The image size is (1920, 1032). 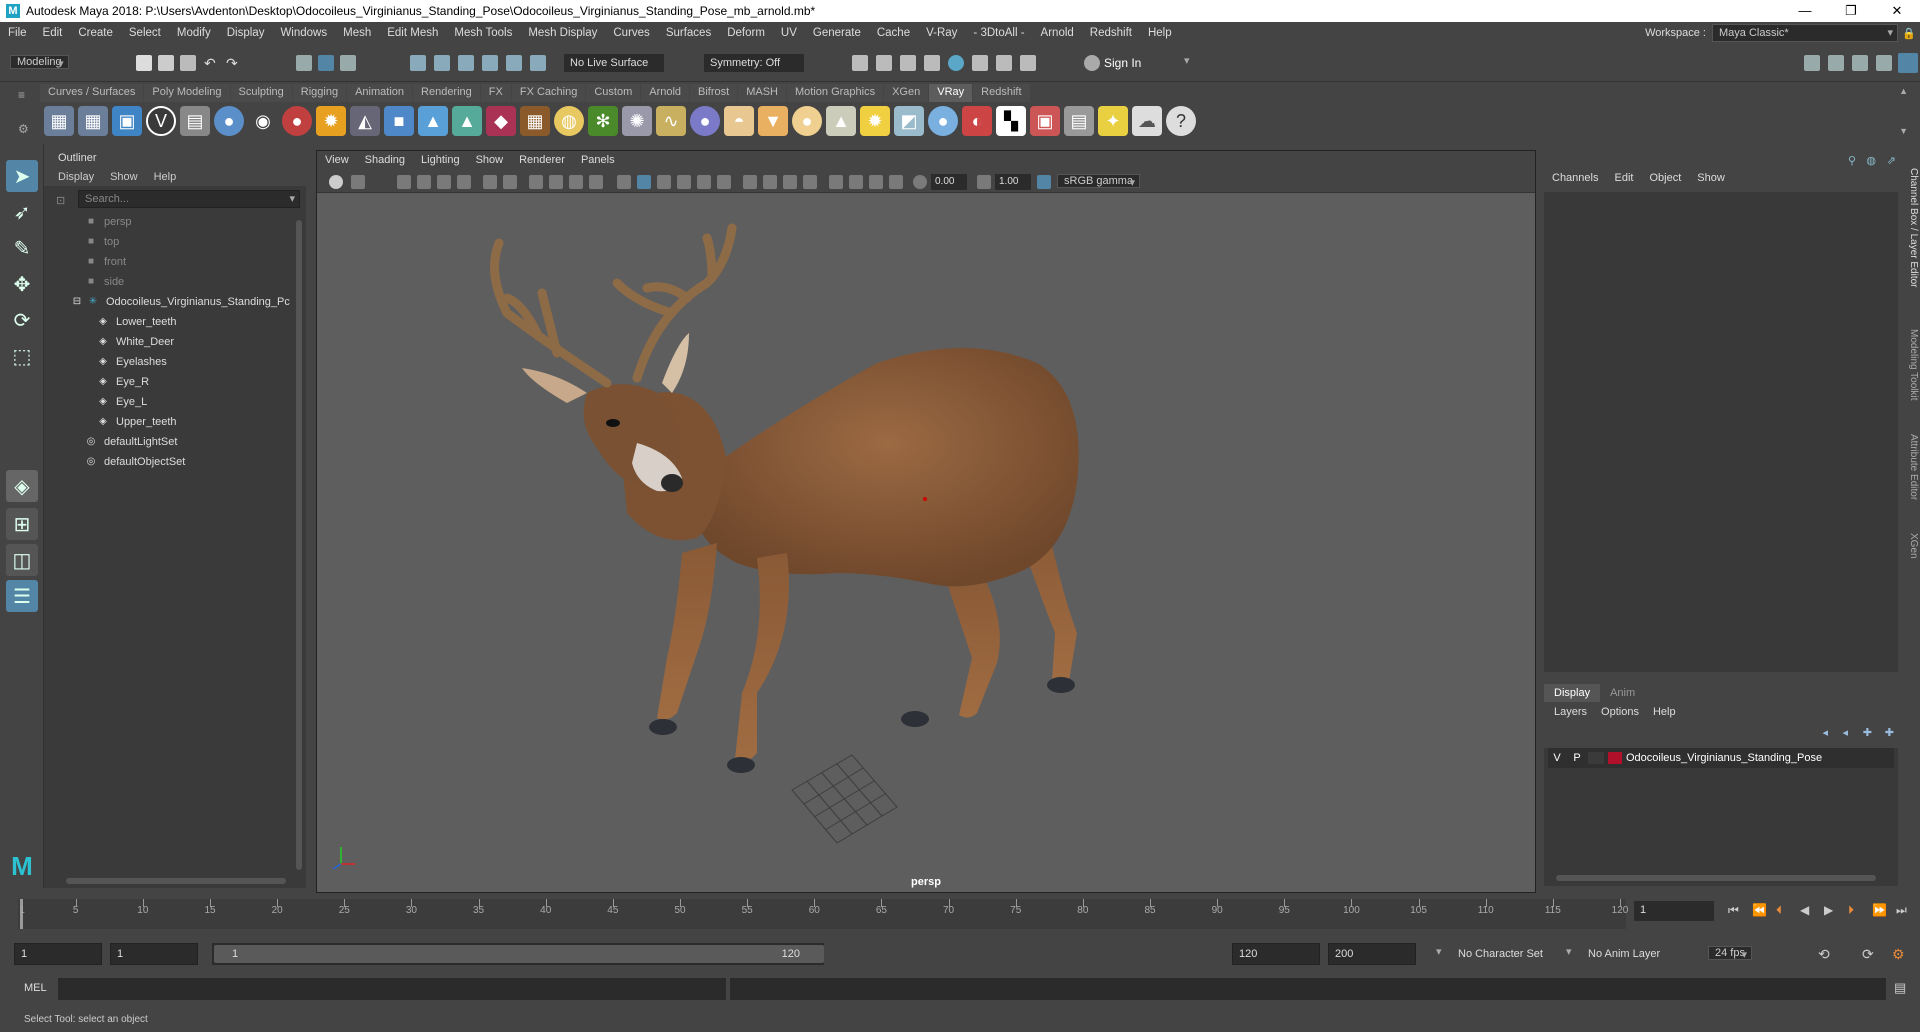 What do you see at coordinates (896, 182) in the screenshot?
I see `backface-culling-icon` at bounding box center [896, 182].